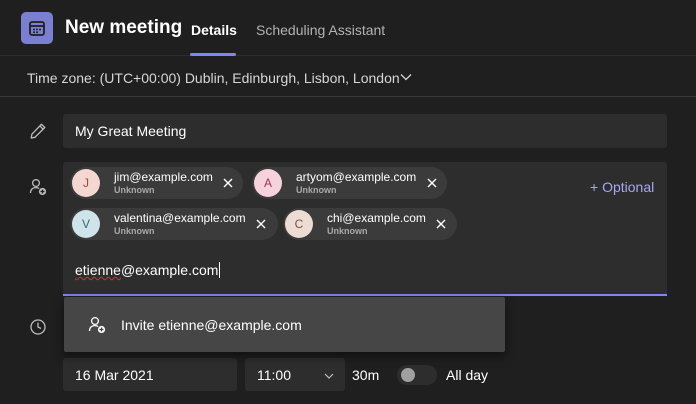  What do you see at coordinates (86, 183) in the screenshot?
I see `avatar: J` at bounding box center [86, 183].